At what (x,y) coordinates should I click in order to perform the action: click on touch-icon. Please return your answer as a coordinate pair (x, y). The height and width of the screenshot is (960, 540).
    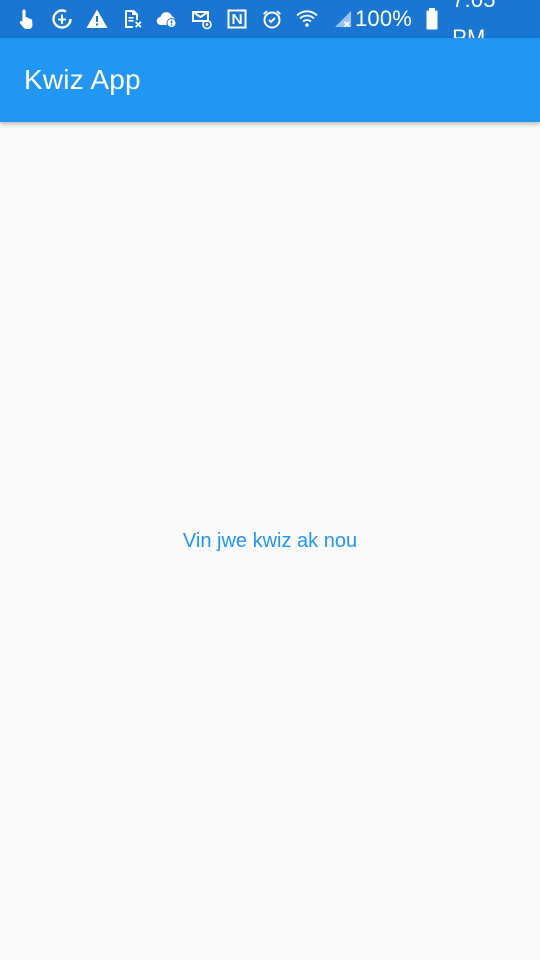
    Looking at the image, I should click on (27, 19).